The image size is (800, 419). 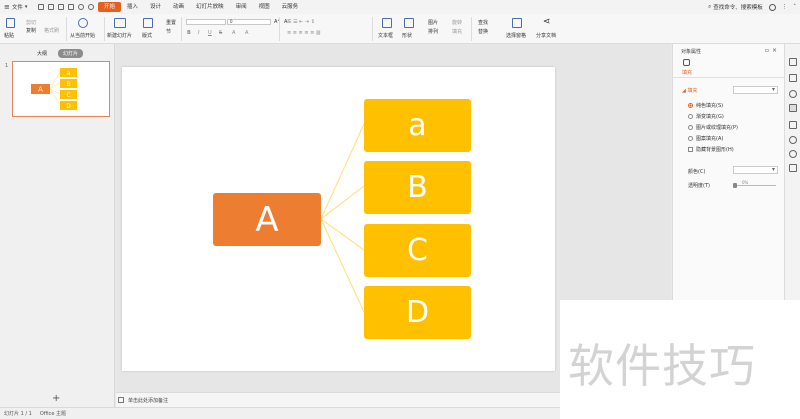 What do you see at coordinates (690, 105) in the screenshot?
I see `radio-solid-fill` at bounding box center [690, 105].